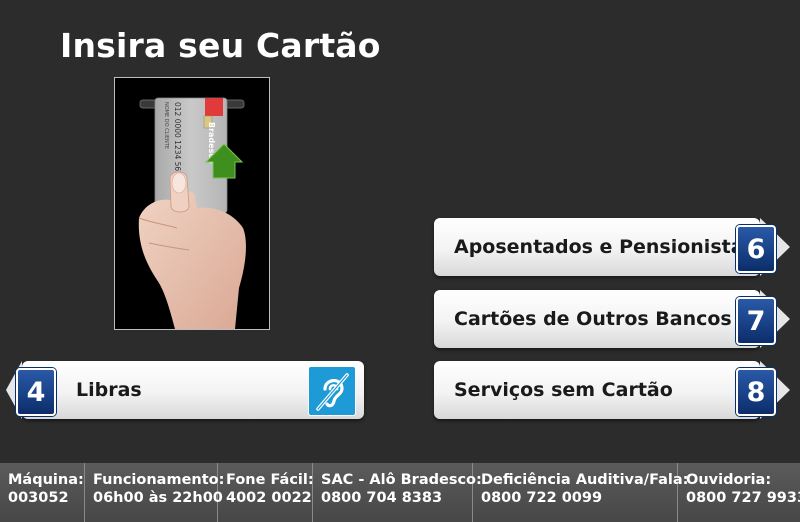 The height and width of the screenshot is (522, 800). I want to click on footer-deficiencia: Deficiência Auditiva/Fala: 0800 722 0099, so click(581, 492).